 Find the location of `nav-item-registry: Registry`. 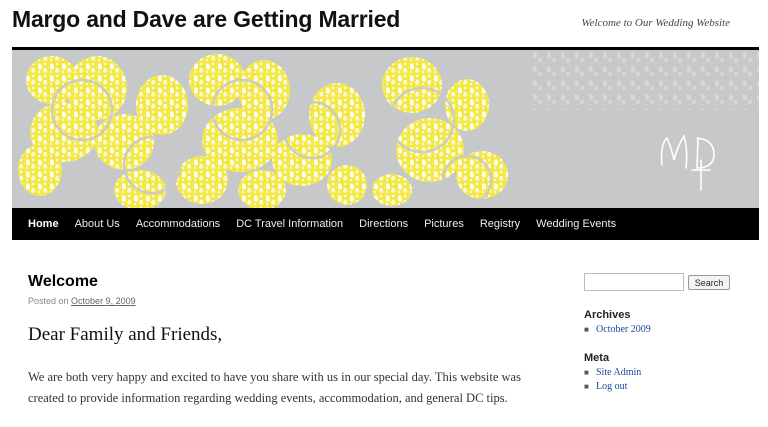

nav-item-registry: Registry is located at coordinates (500, 224).